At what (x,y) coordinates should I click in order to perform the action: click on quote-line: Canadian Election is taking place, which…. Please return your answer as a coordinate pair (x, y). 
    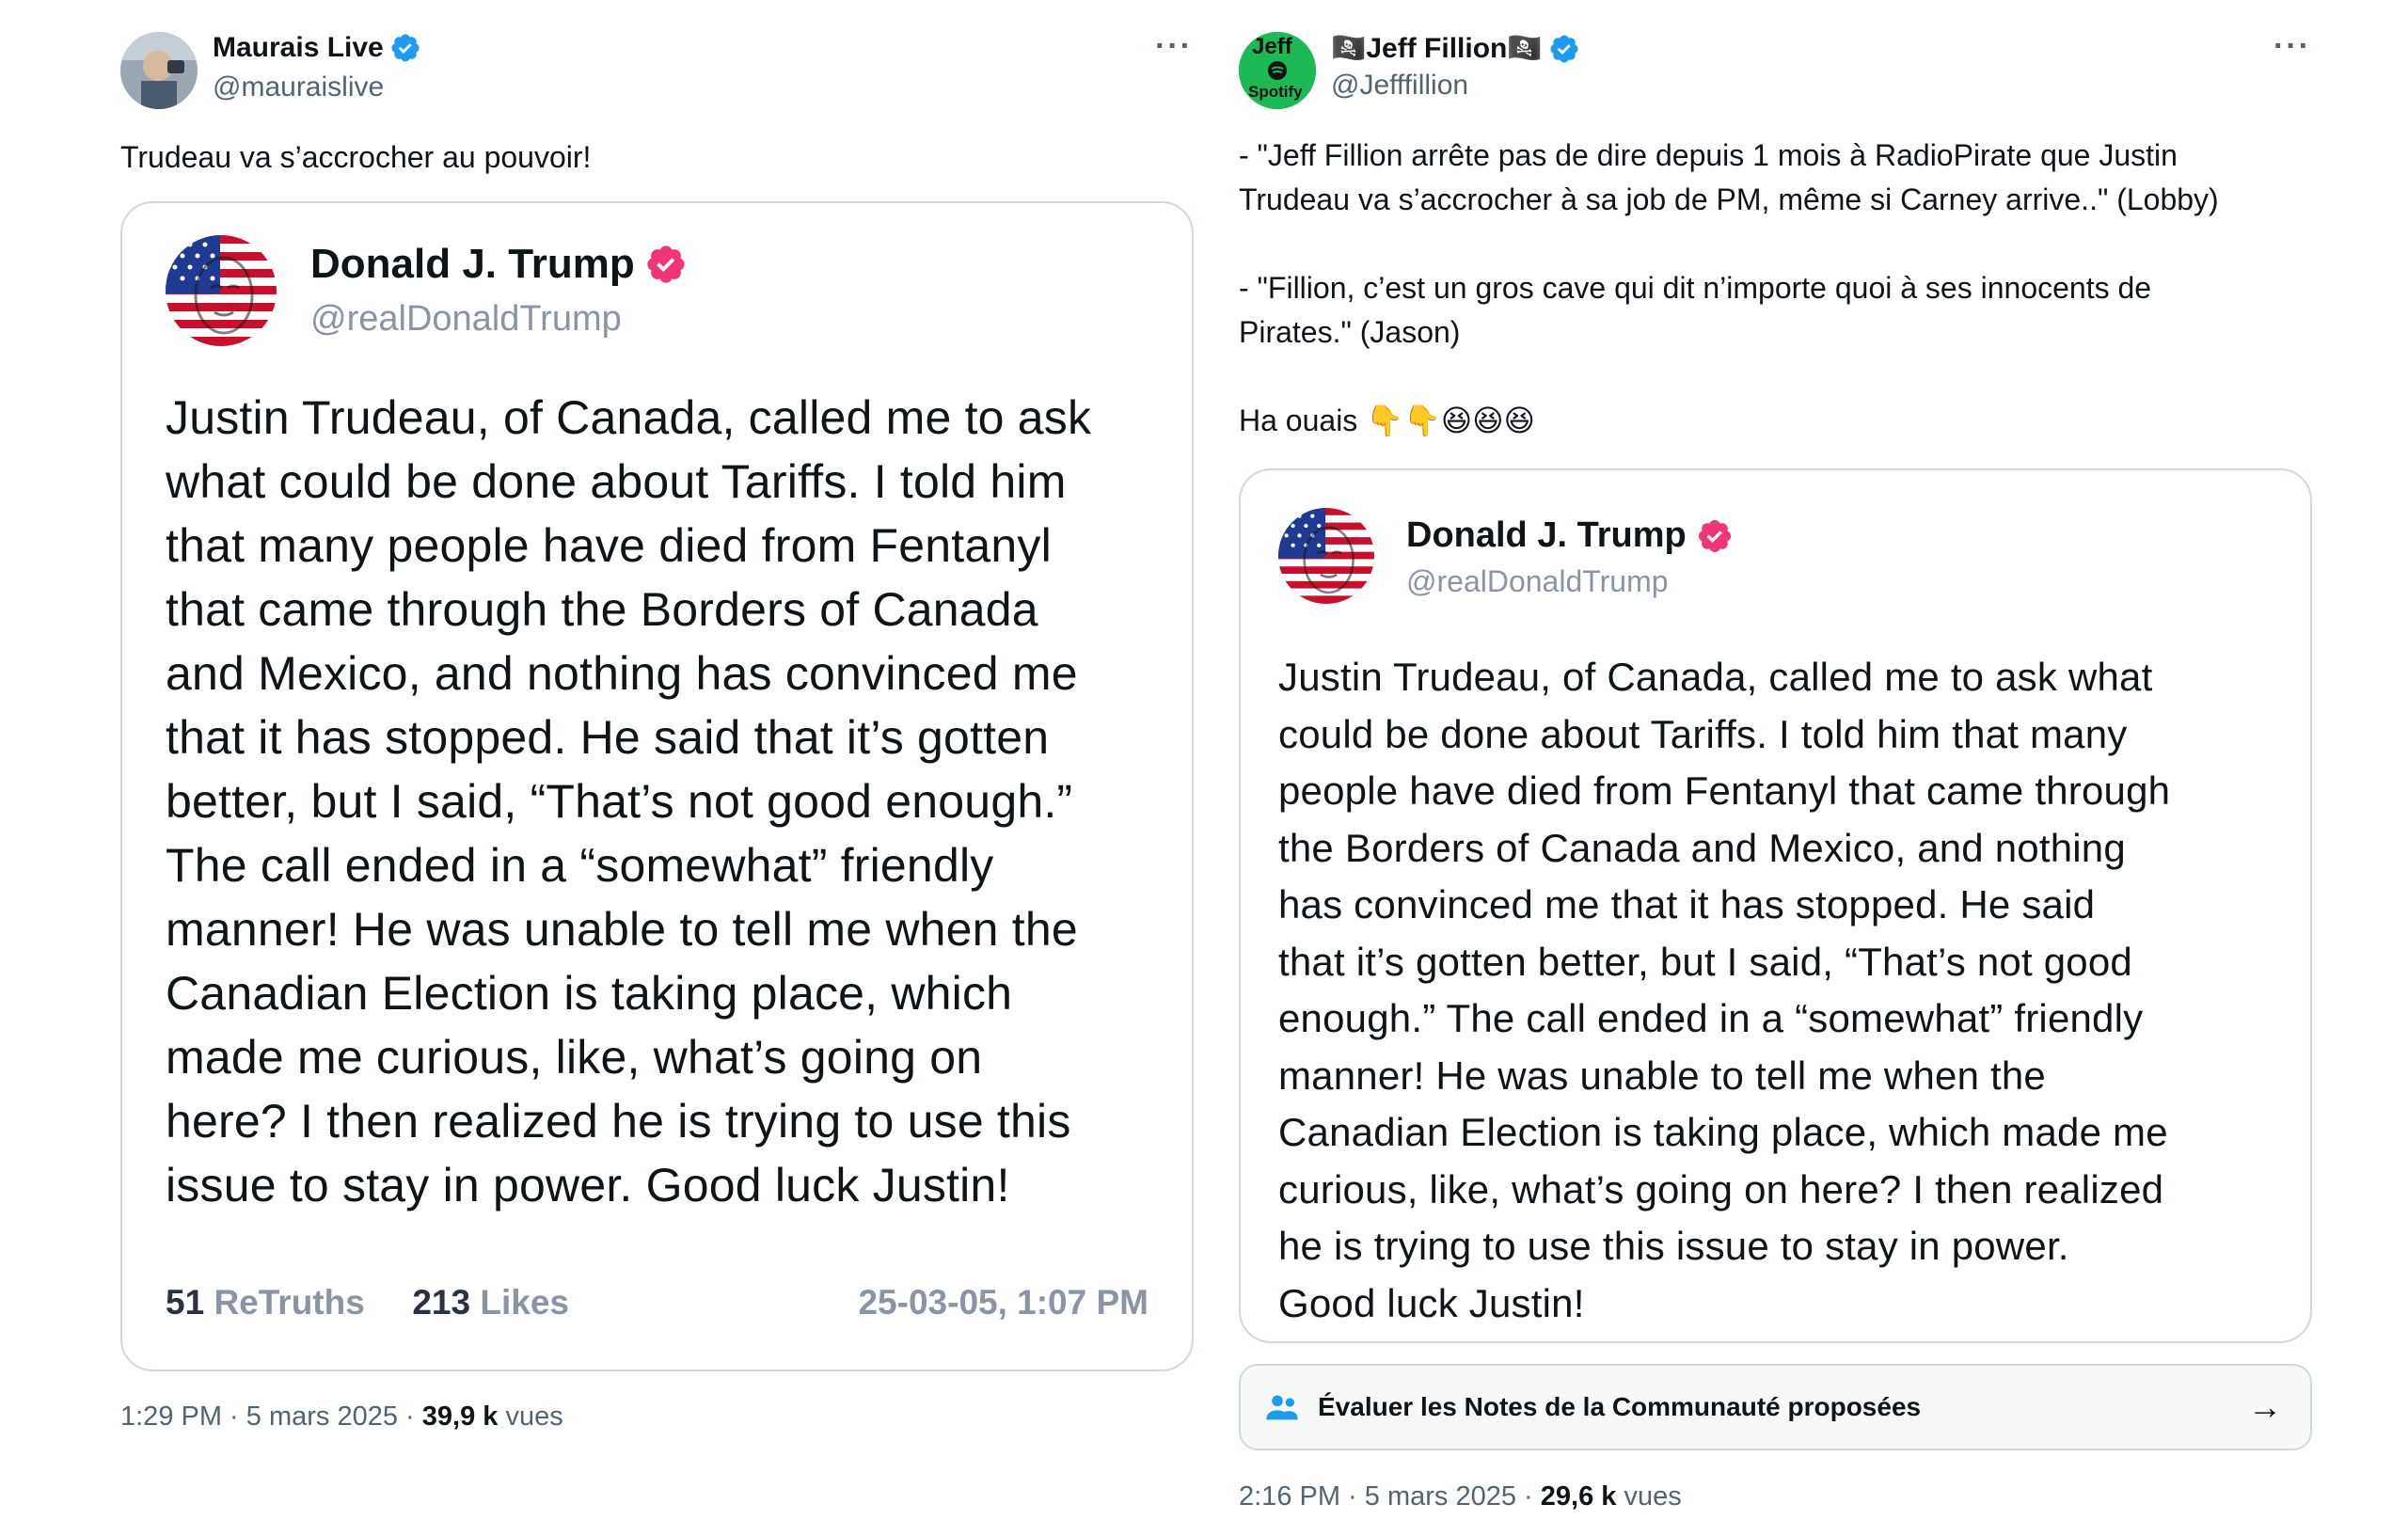
    Looking at the image, I should click on (1723, 1132).